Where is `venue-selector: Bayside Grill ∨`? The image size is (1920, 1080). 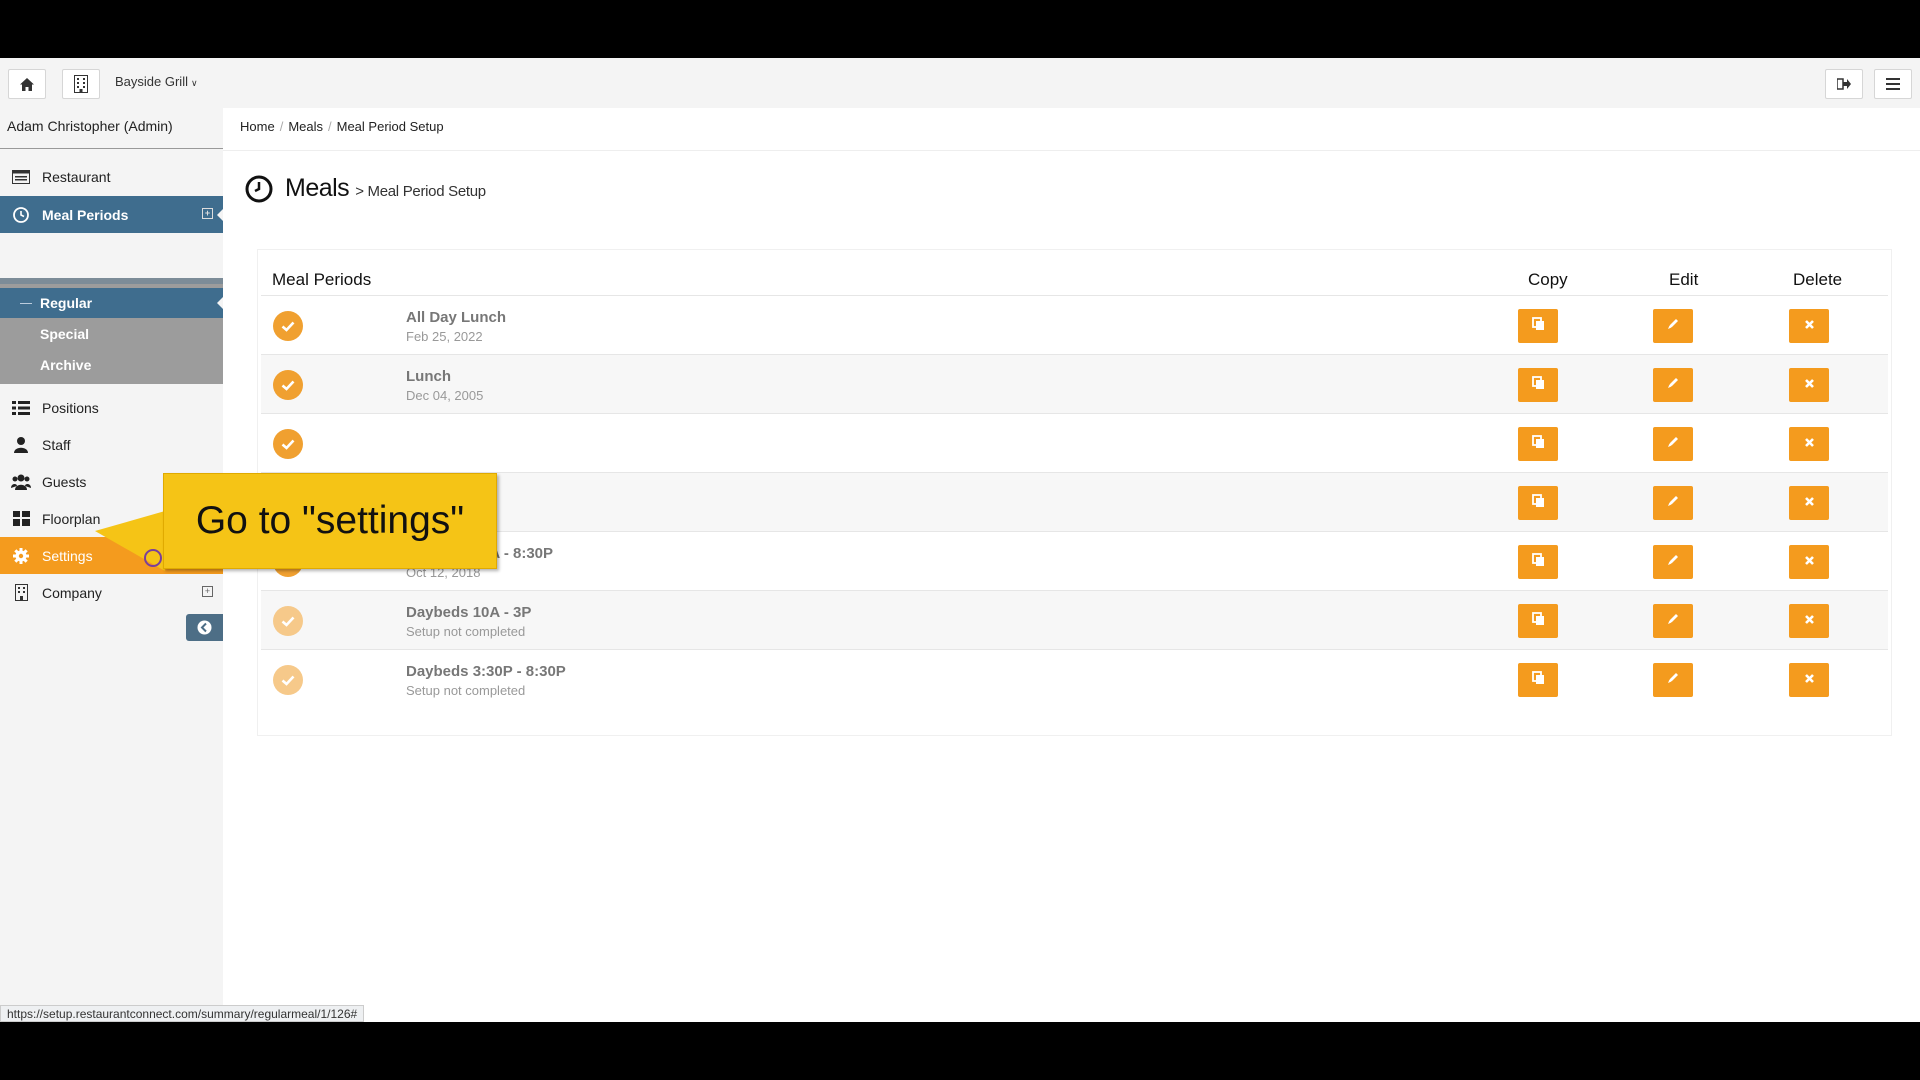 venue-selector: Bayside Grill ∨ is located at coordinates (156, 81).